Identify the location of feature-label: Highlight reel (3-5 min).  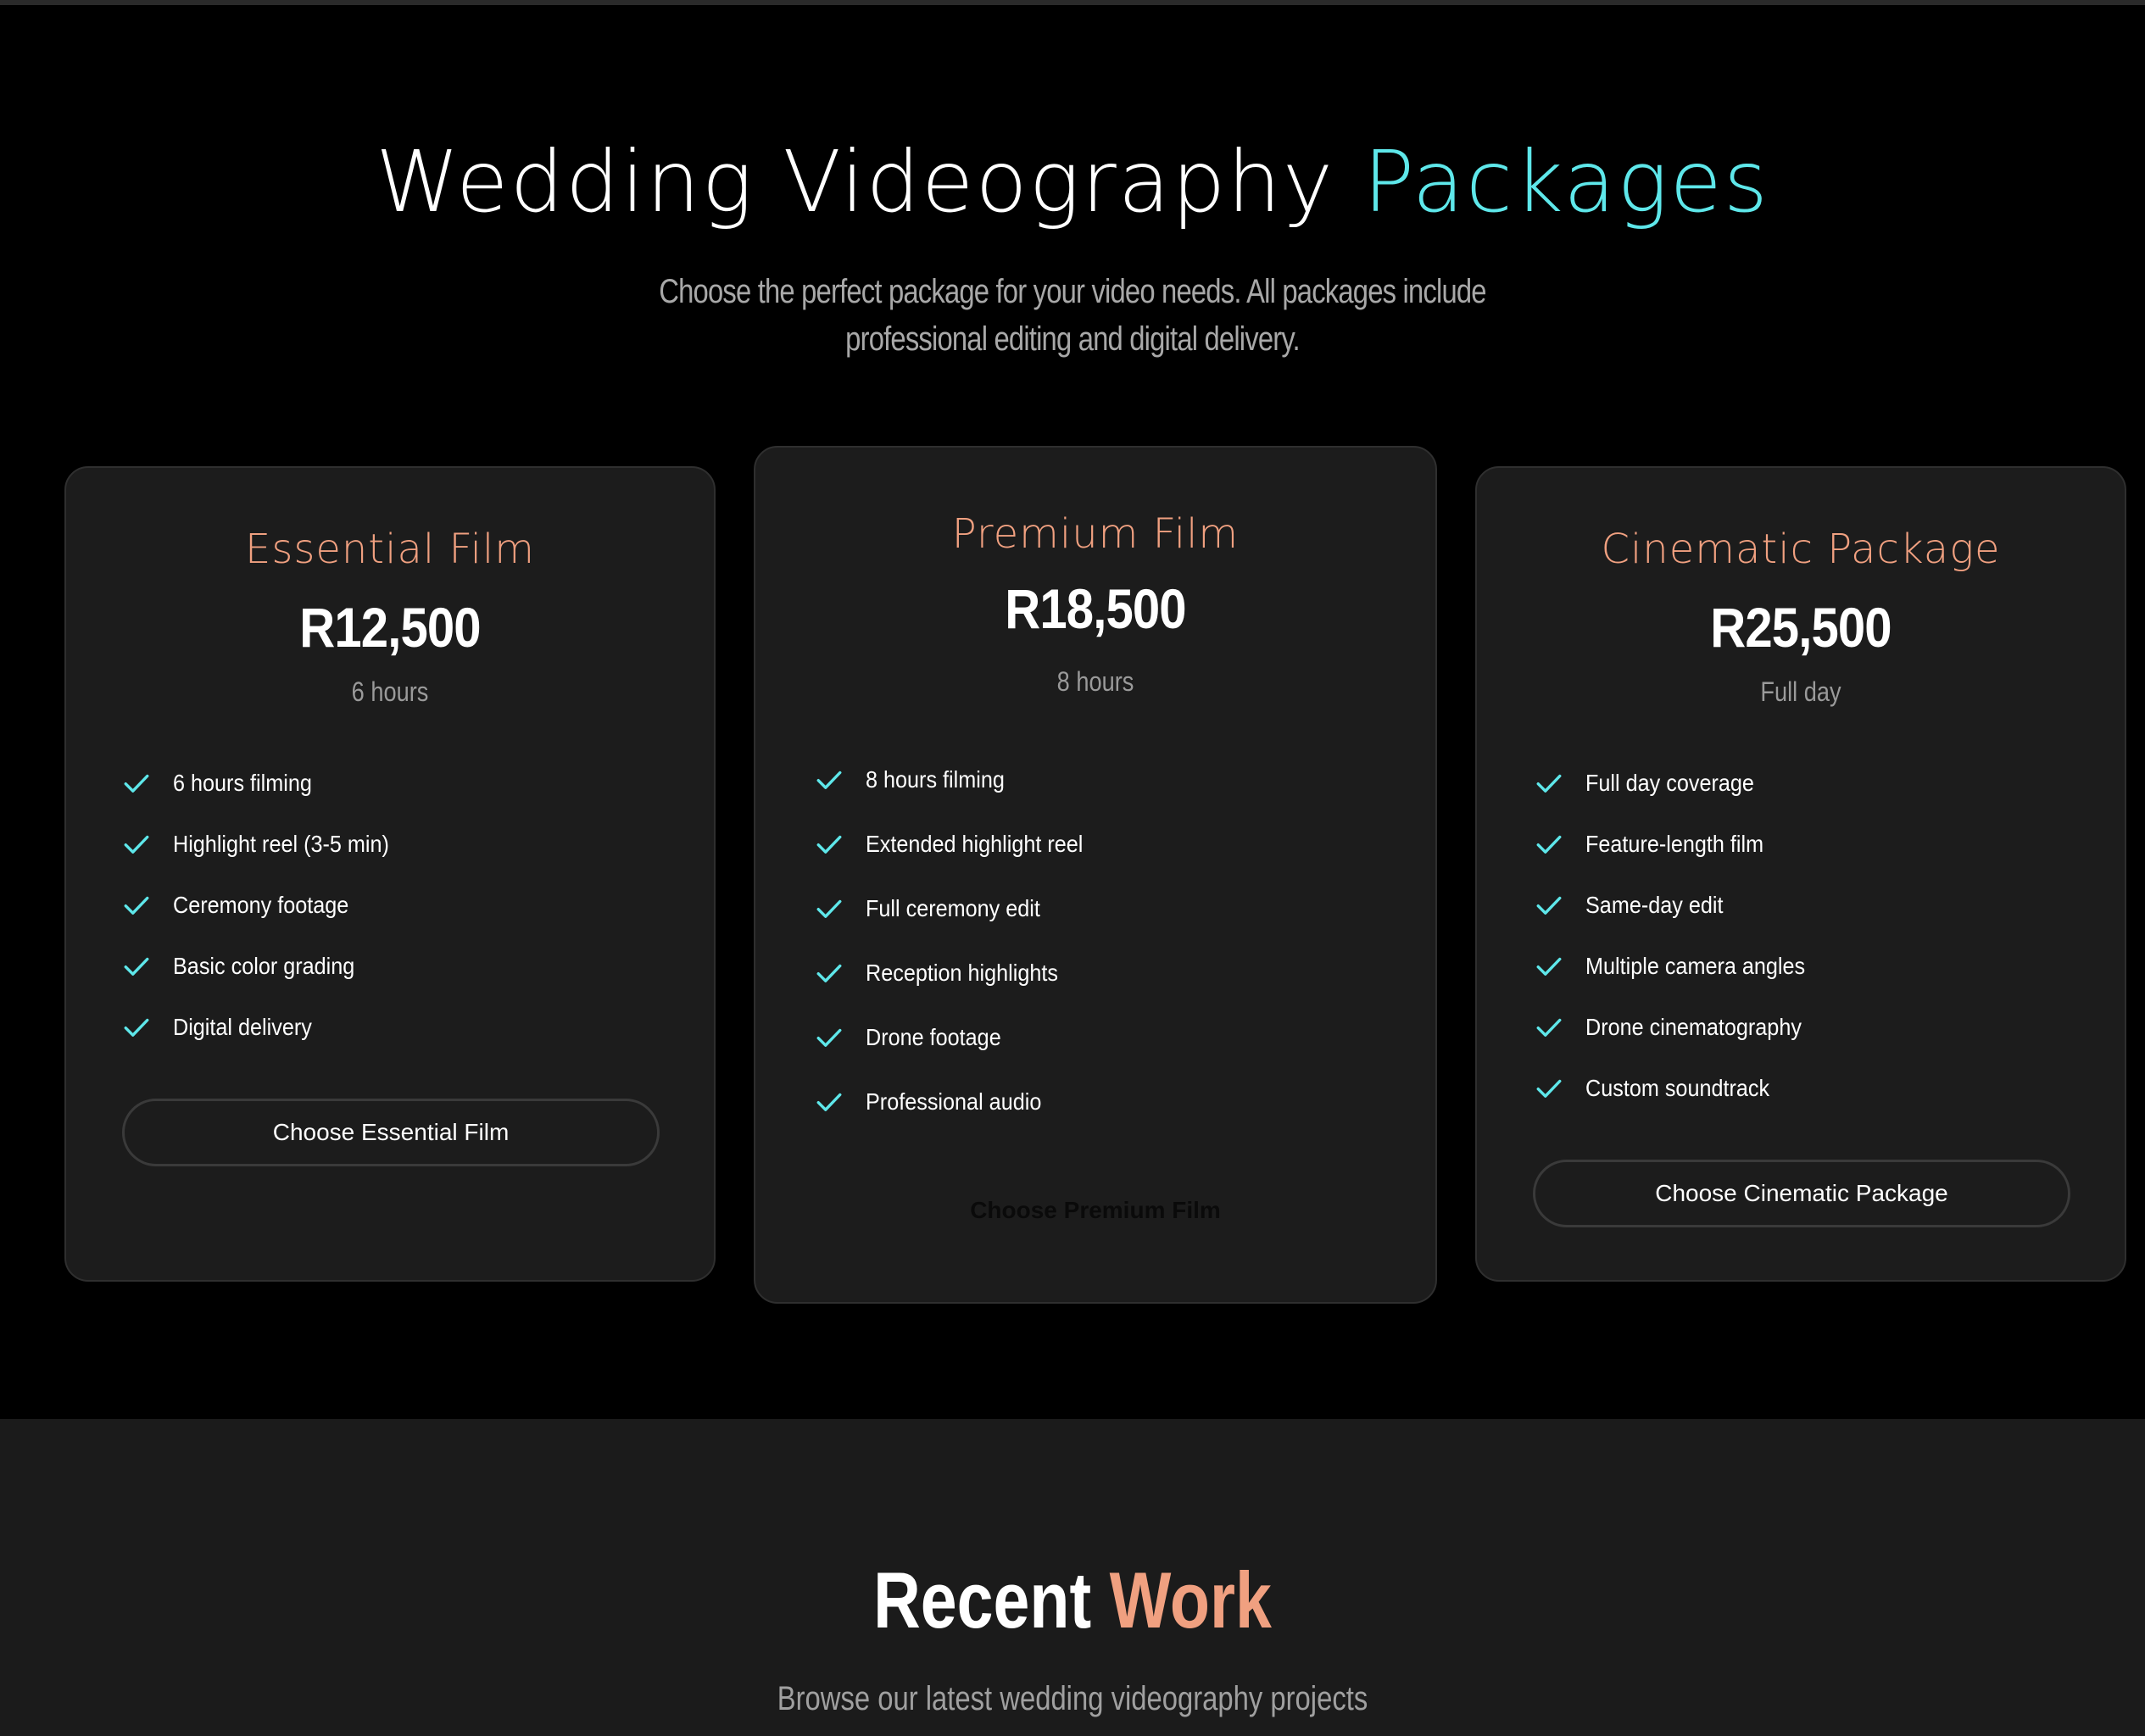
(281, 844).